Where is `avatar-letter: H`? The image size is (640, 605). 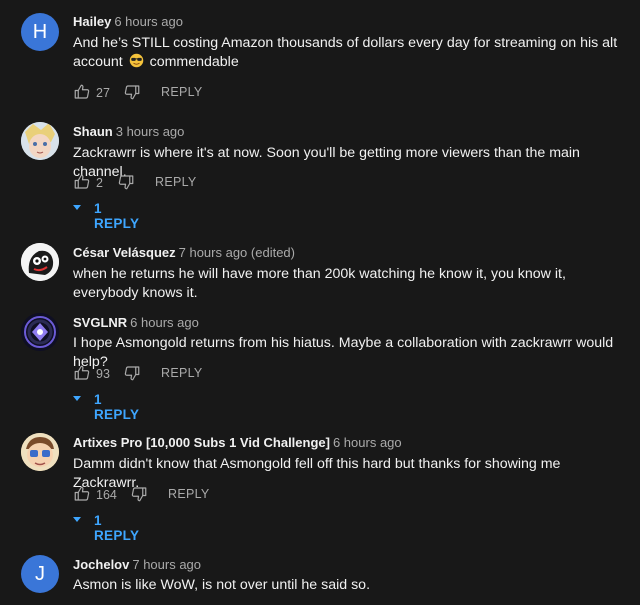 avatar-letter: H is located at coordinates (40, 31).